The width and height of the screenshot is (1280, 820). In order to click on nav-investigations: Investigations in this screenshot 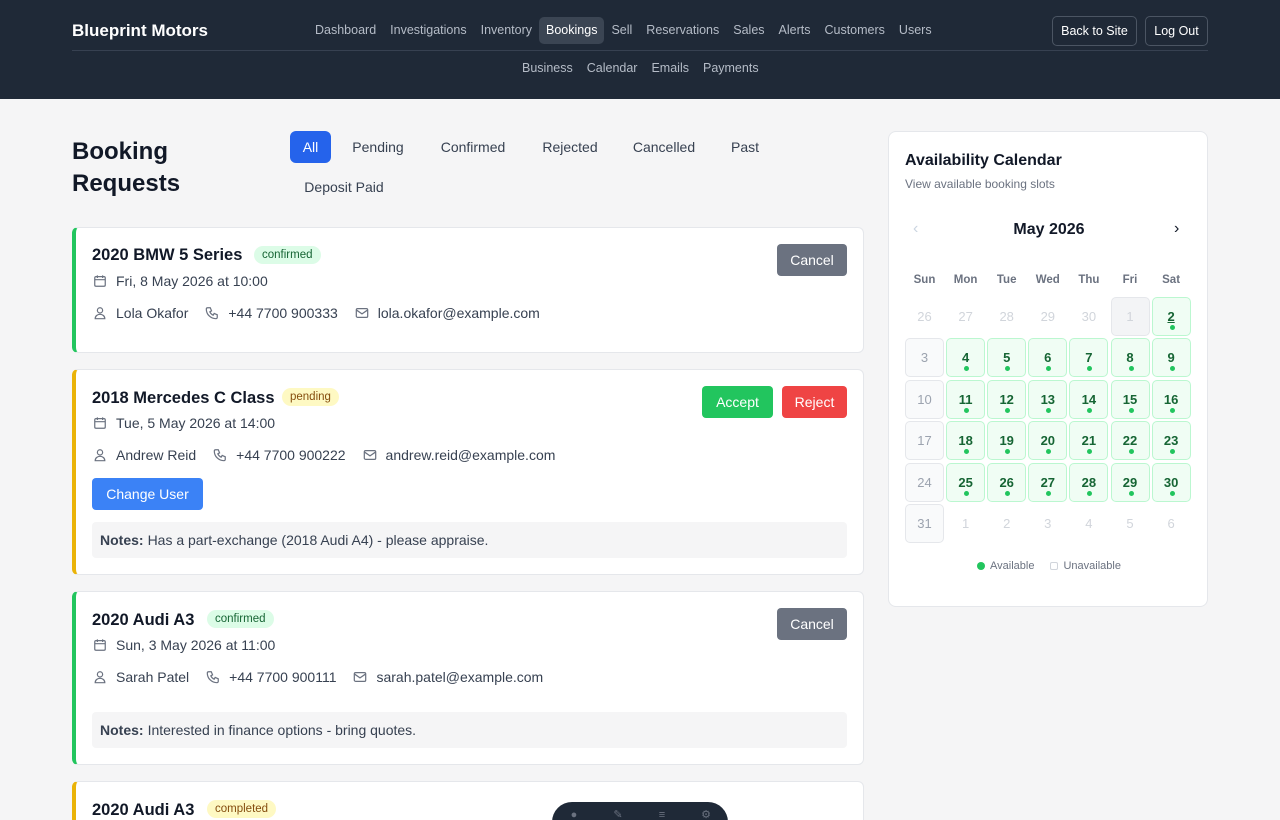, I will do `click(428, 30)`.